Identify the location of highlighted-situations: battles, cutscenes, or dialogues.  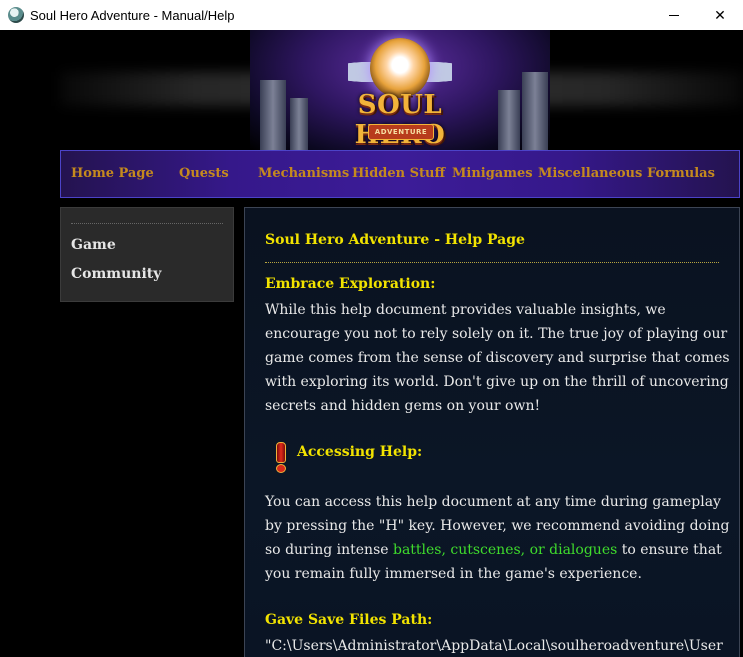
(505, 550).